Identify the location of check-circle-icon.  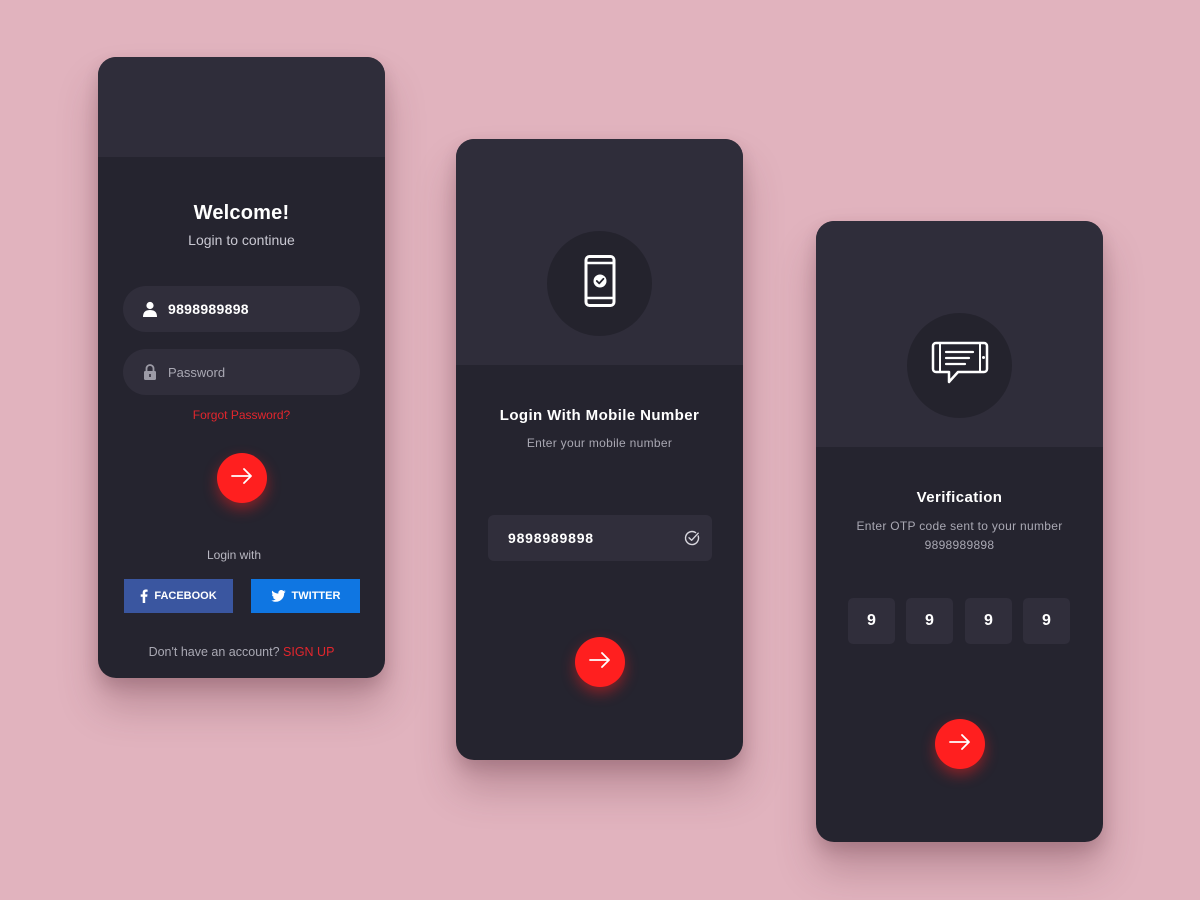
(692, 538).